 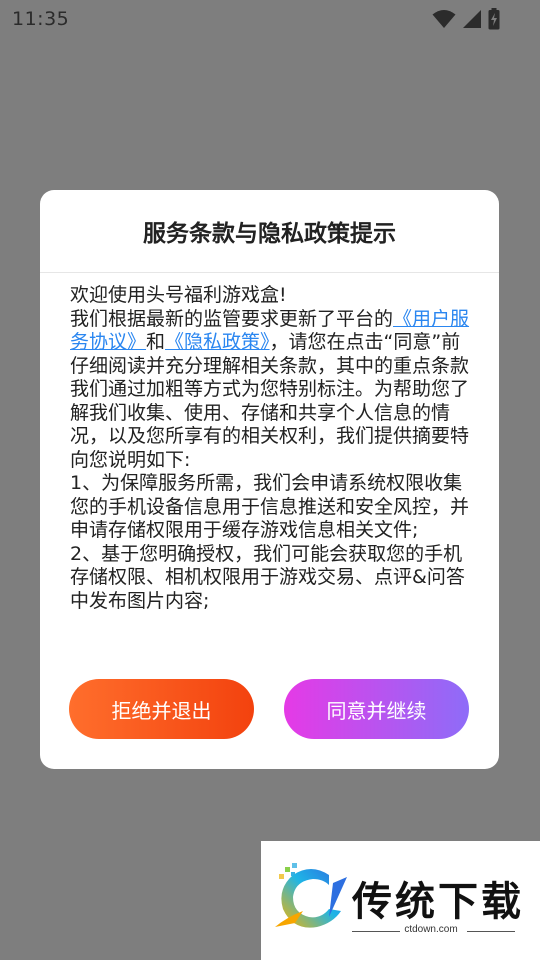 I want to click on and-text: 和, so click(x=156, y=342).